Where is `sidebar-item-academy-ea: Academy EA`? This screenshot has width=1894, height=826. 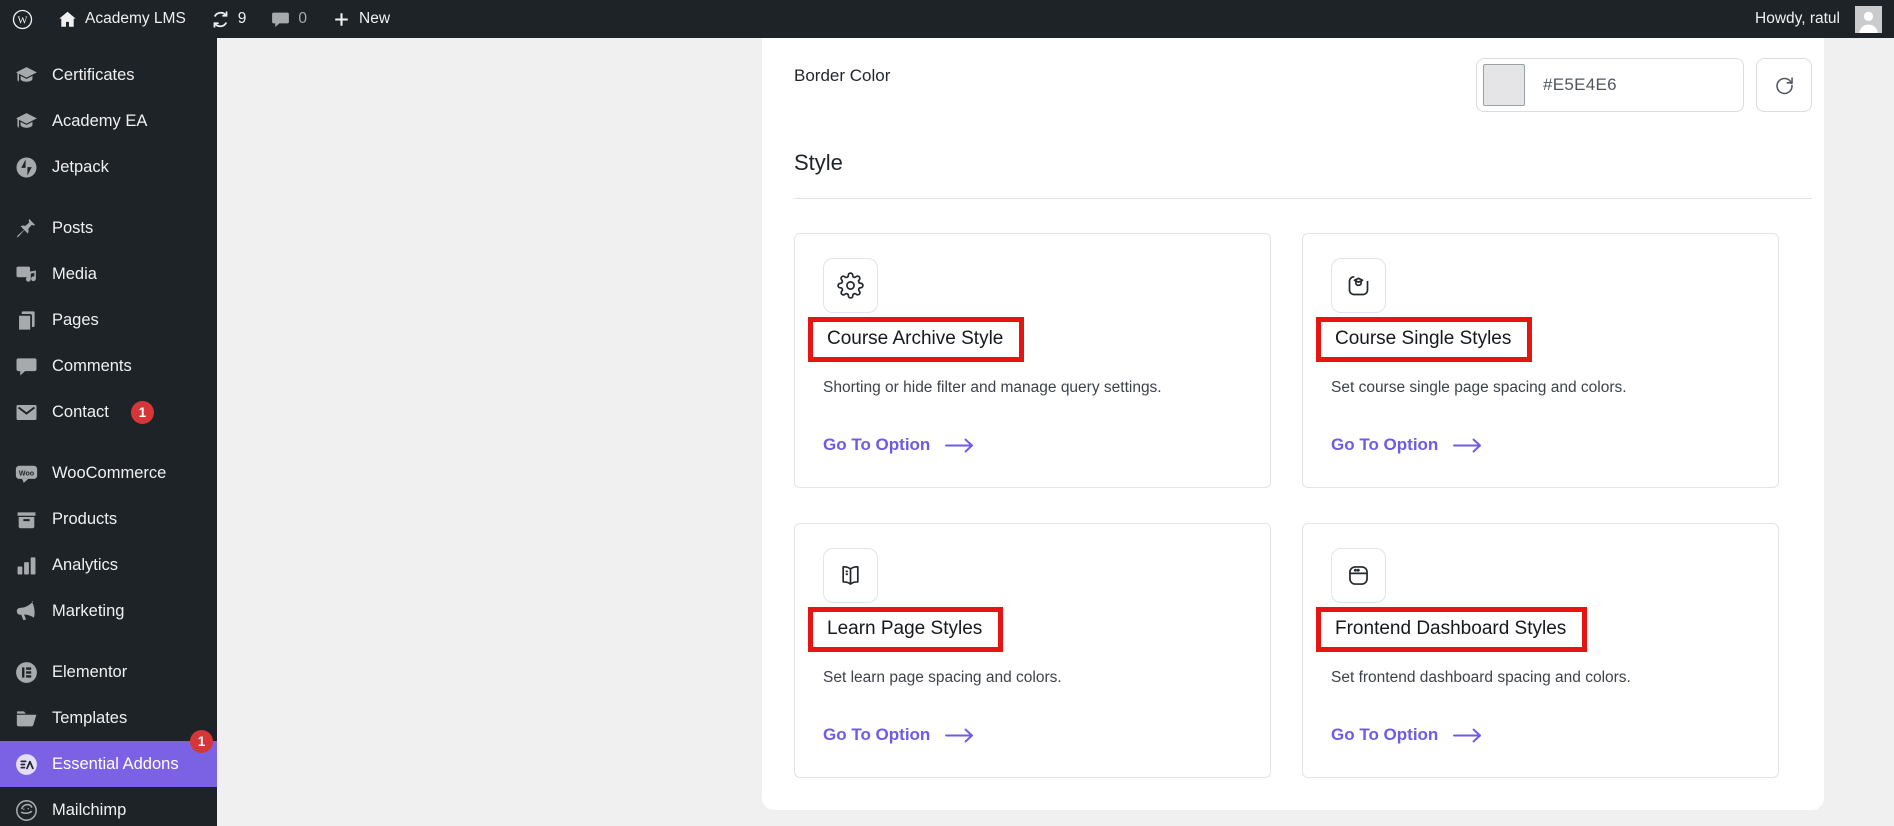 sidebar-item-academy-ea: Academy EA is located at coordinates (108, 121).